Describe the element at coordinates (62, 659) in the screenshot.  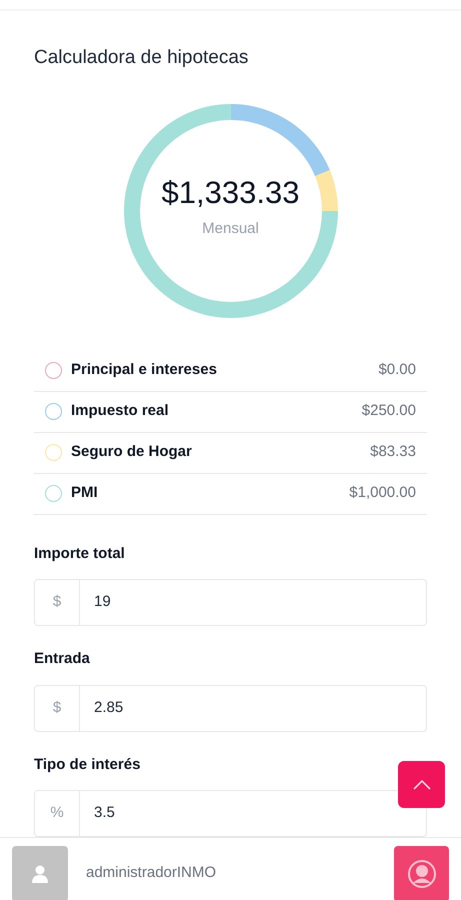
I see `field-label: Entrada` at that location.